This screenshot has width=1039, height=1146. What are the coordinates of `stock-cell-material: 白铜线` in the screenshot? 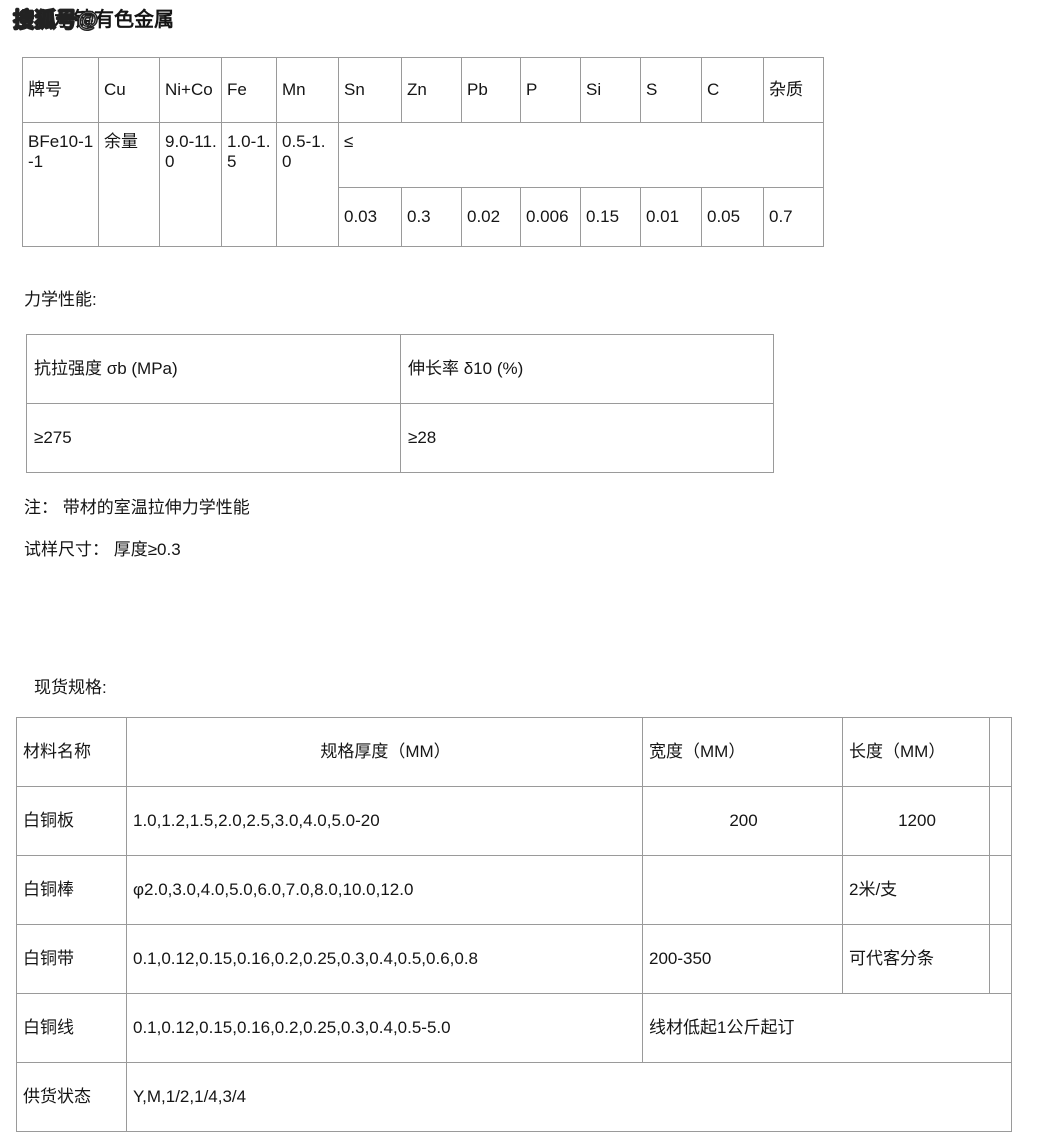 It's located at (71, 1028).